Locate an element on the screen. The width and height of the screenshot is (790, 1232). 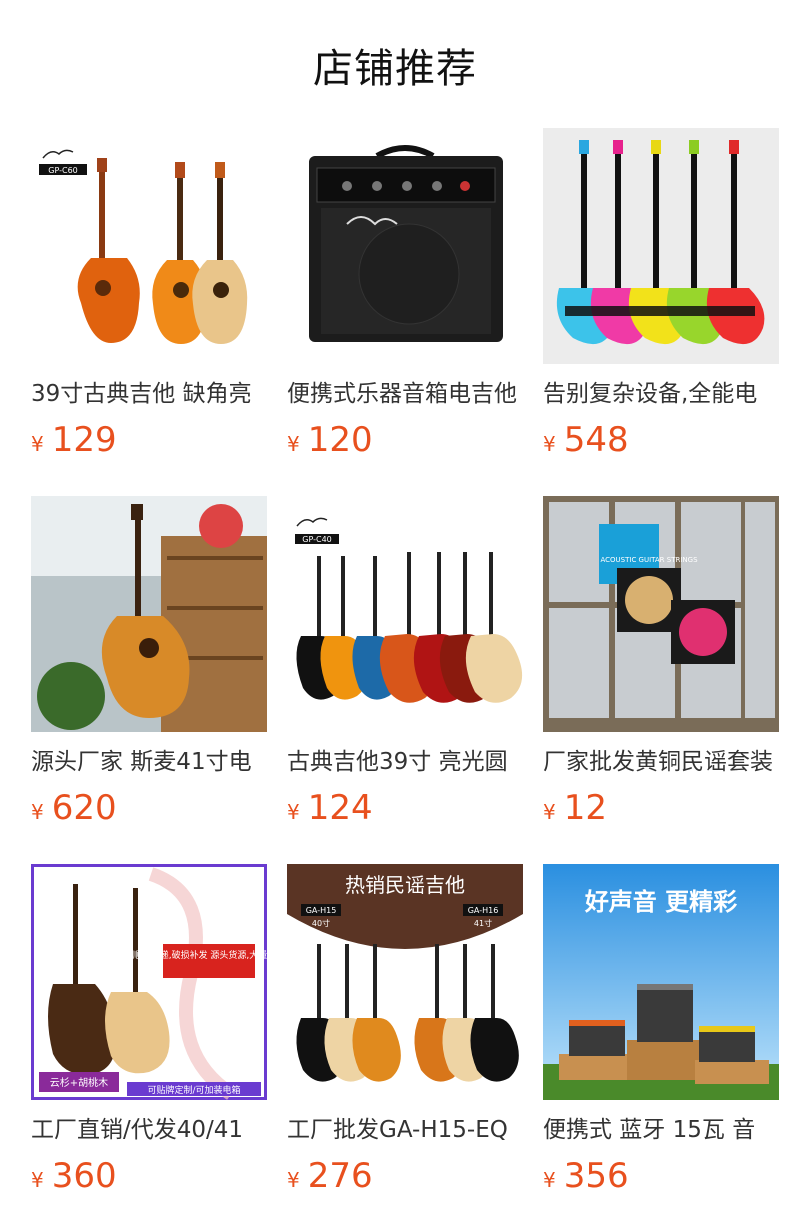
wood-type-badge: 云杉+胡桃木 is located at coordinates (79, 1082).